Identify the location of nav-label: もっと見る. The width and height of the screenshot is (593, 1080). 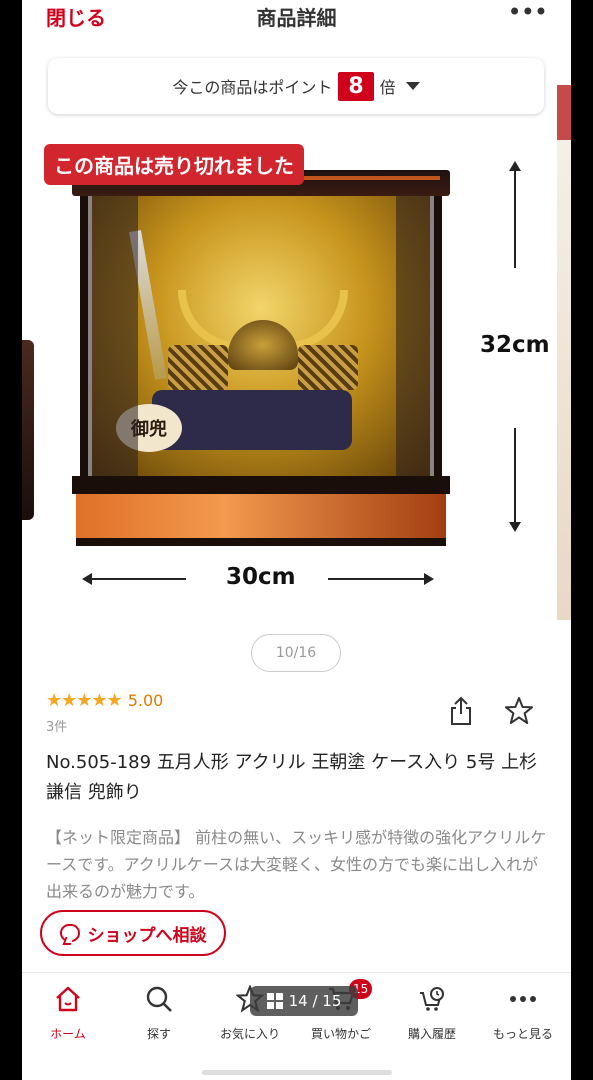
(522, 1034).